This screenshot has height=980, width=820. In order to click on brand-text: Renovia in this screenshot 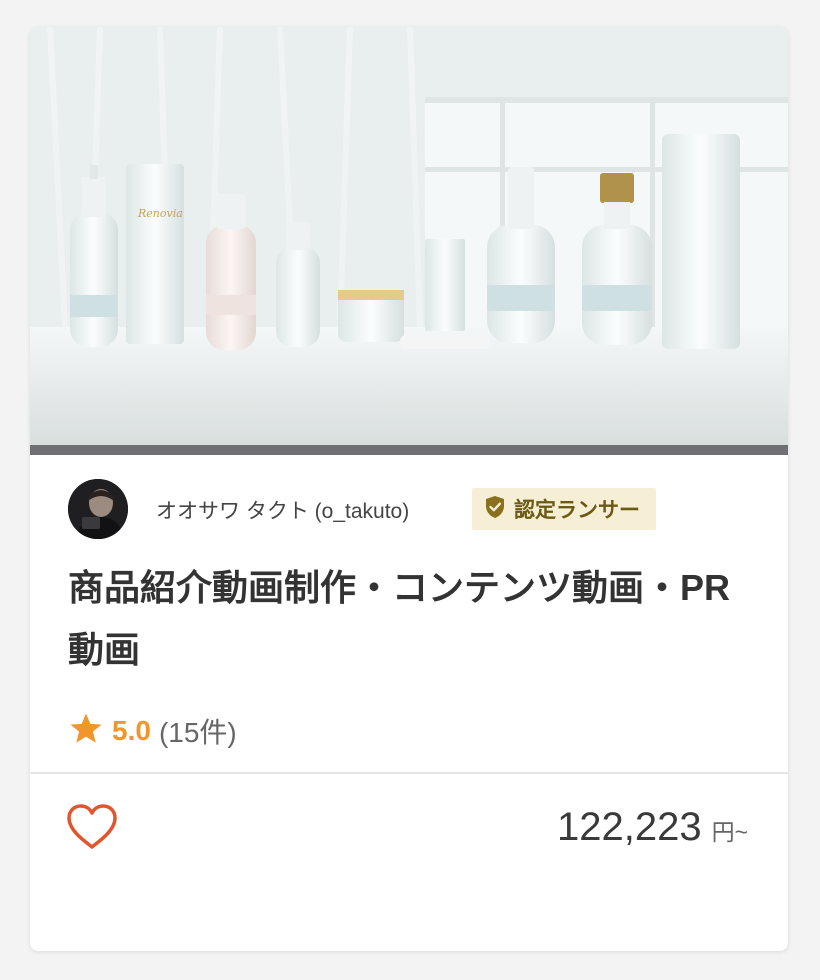, I will do `click(160, 213)`.